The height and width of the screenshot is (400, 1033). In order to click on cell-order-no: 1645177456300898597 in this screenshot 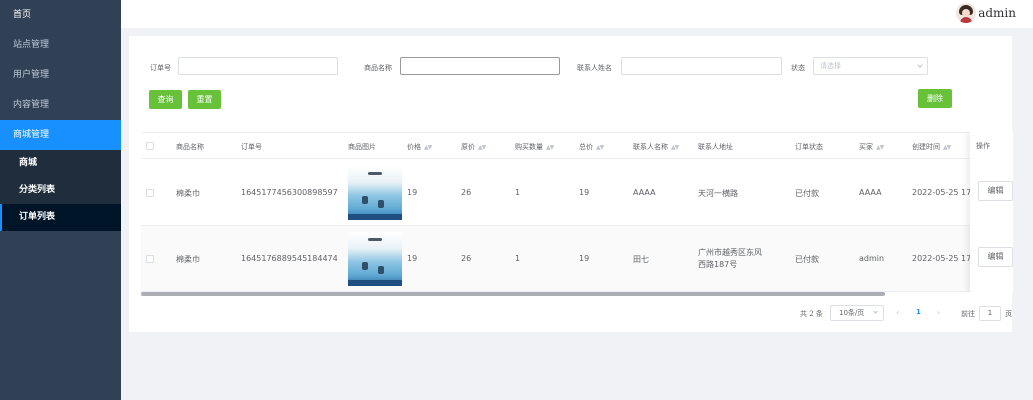, I will do `click(289, 192)`.